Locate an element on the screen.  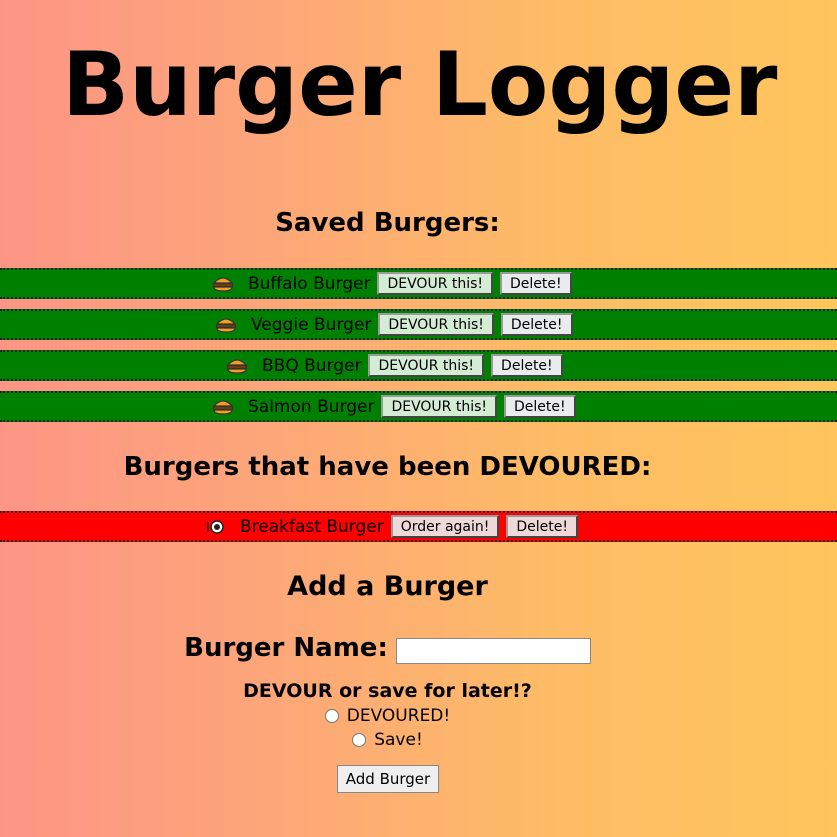
devour-question: DEVOUR or save for later!? is located at coordinates (387, 691).